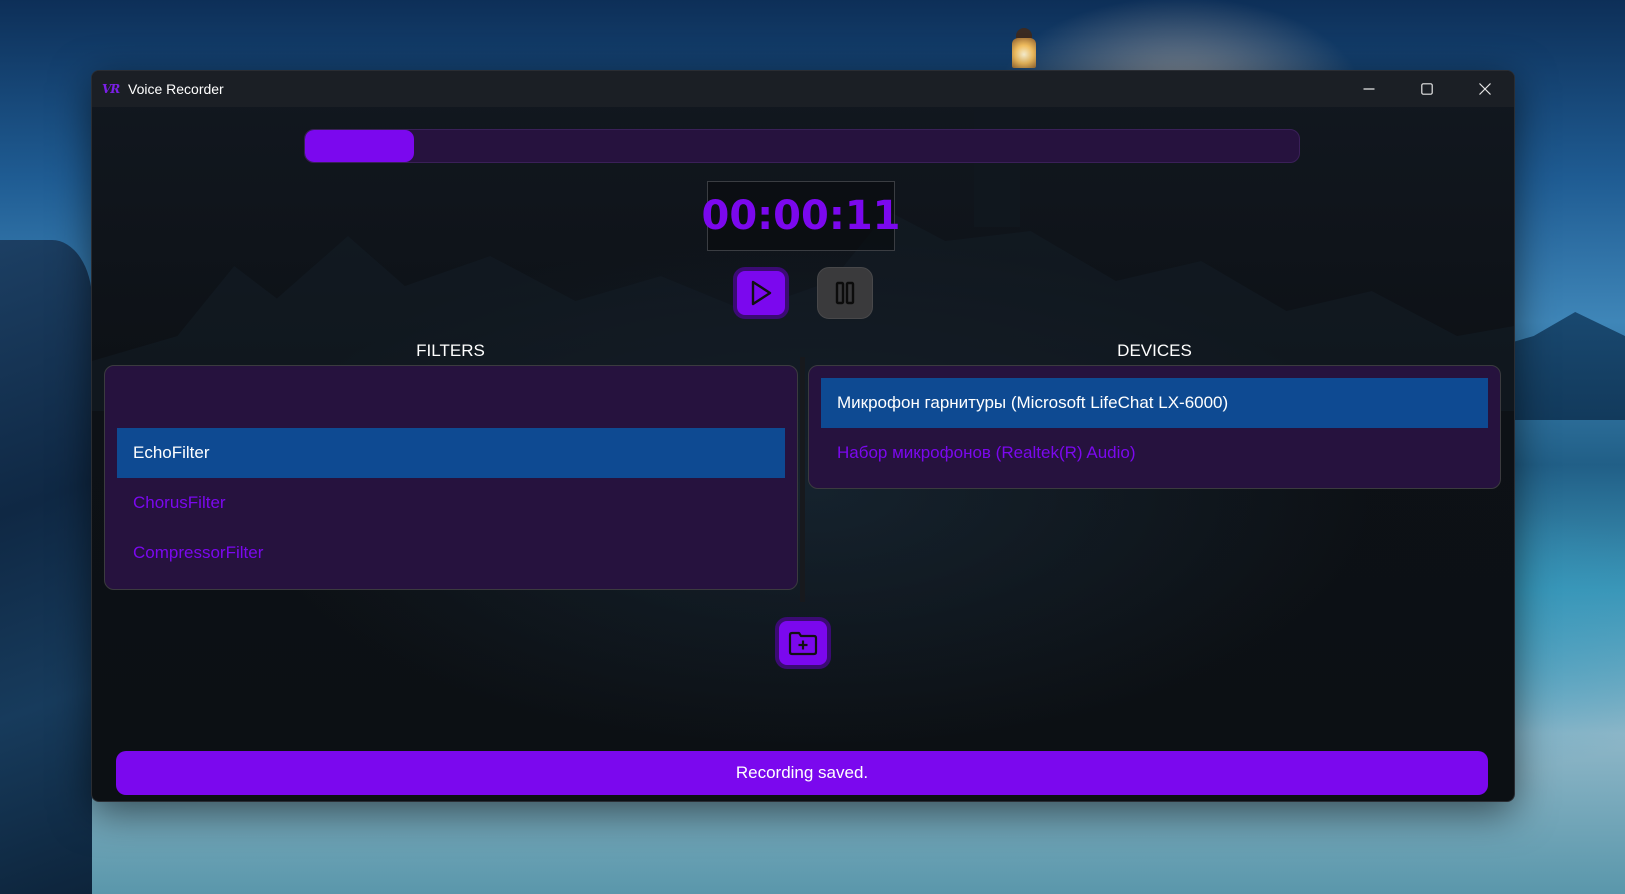  What do you see at coordinates (46, 567) in the screenshot?
I see `wallpaper-rock-left` at bounding box center [46, 567].